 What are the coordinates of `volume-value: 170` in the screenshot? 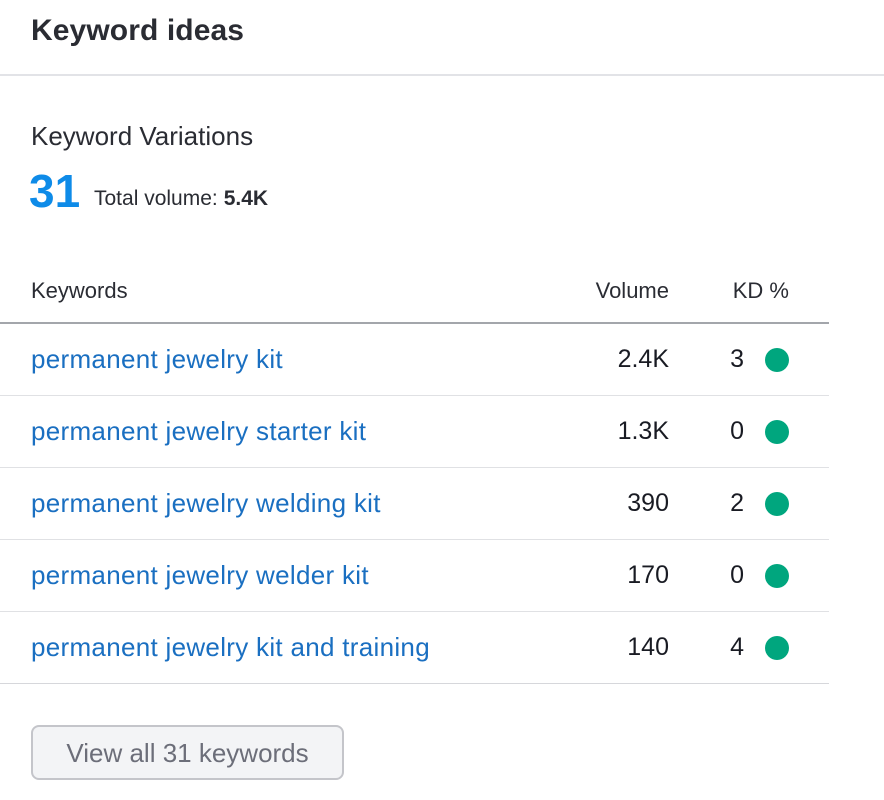 It's located at (648, 575).